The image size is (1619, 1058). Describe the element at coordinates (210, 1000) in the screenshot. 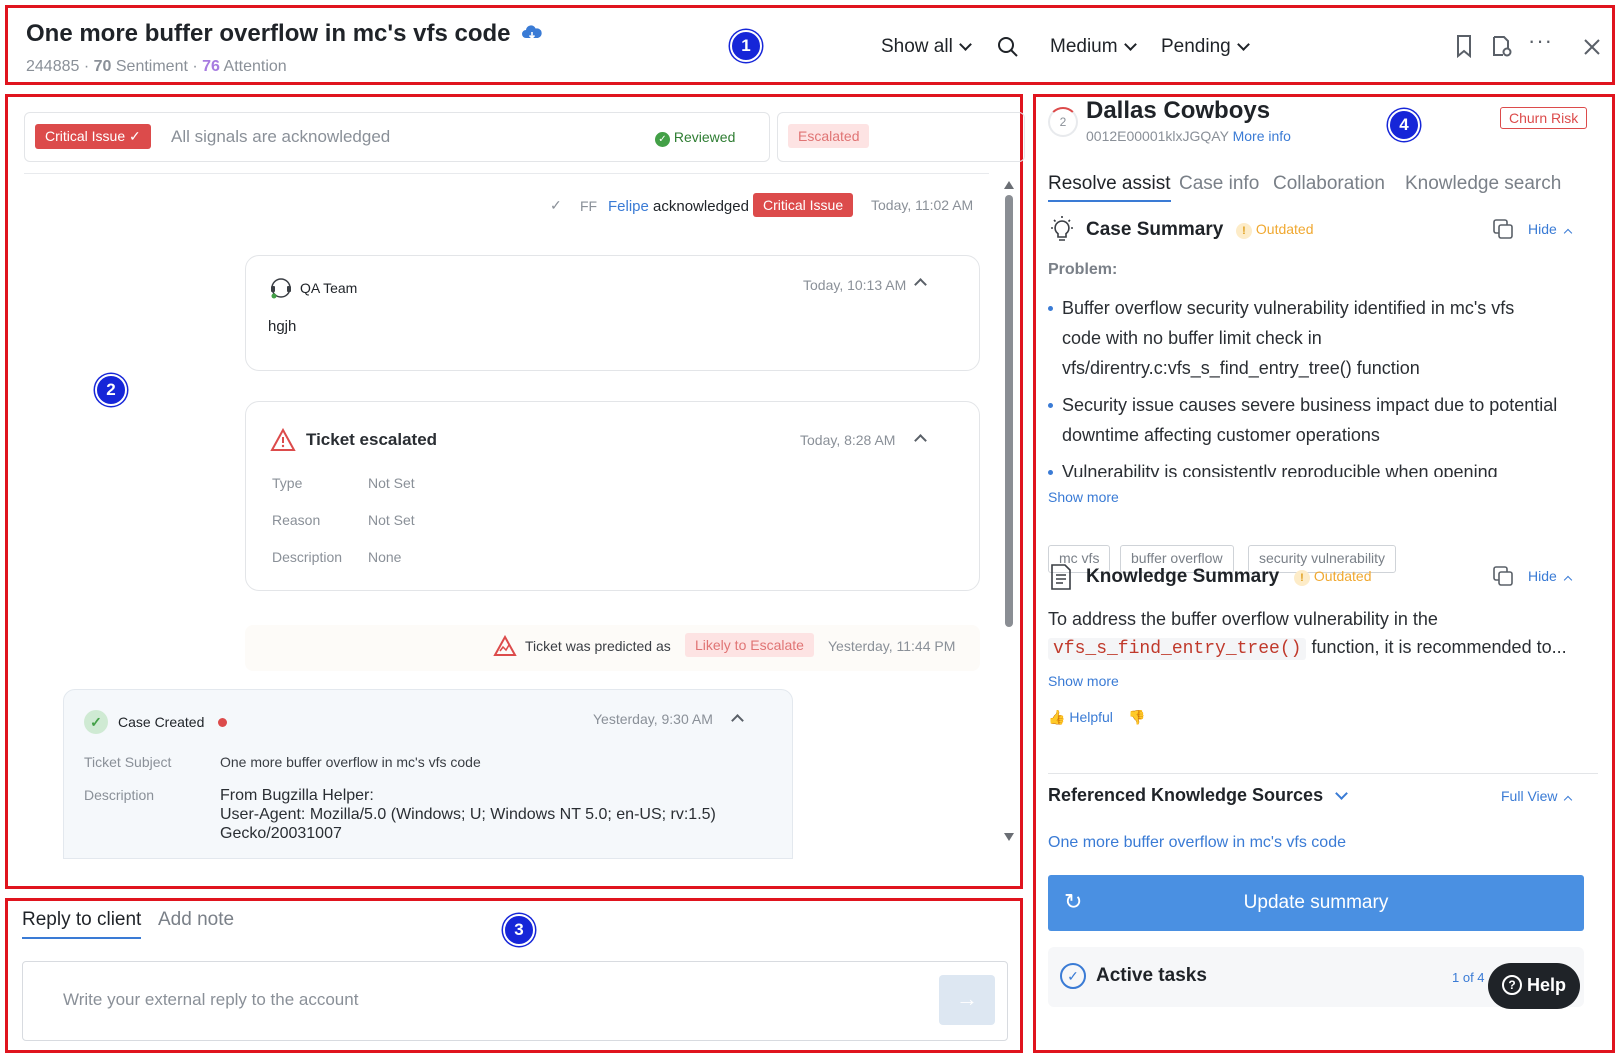

I see `reply-input: Write your external reply to the account` at that location.